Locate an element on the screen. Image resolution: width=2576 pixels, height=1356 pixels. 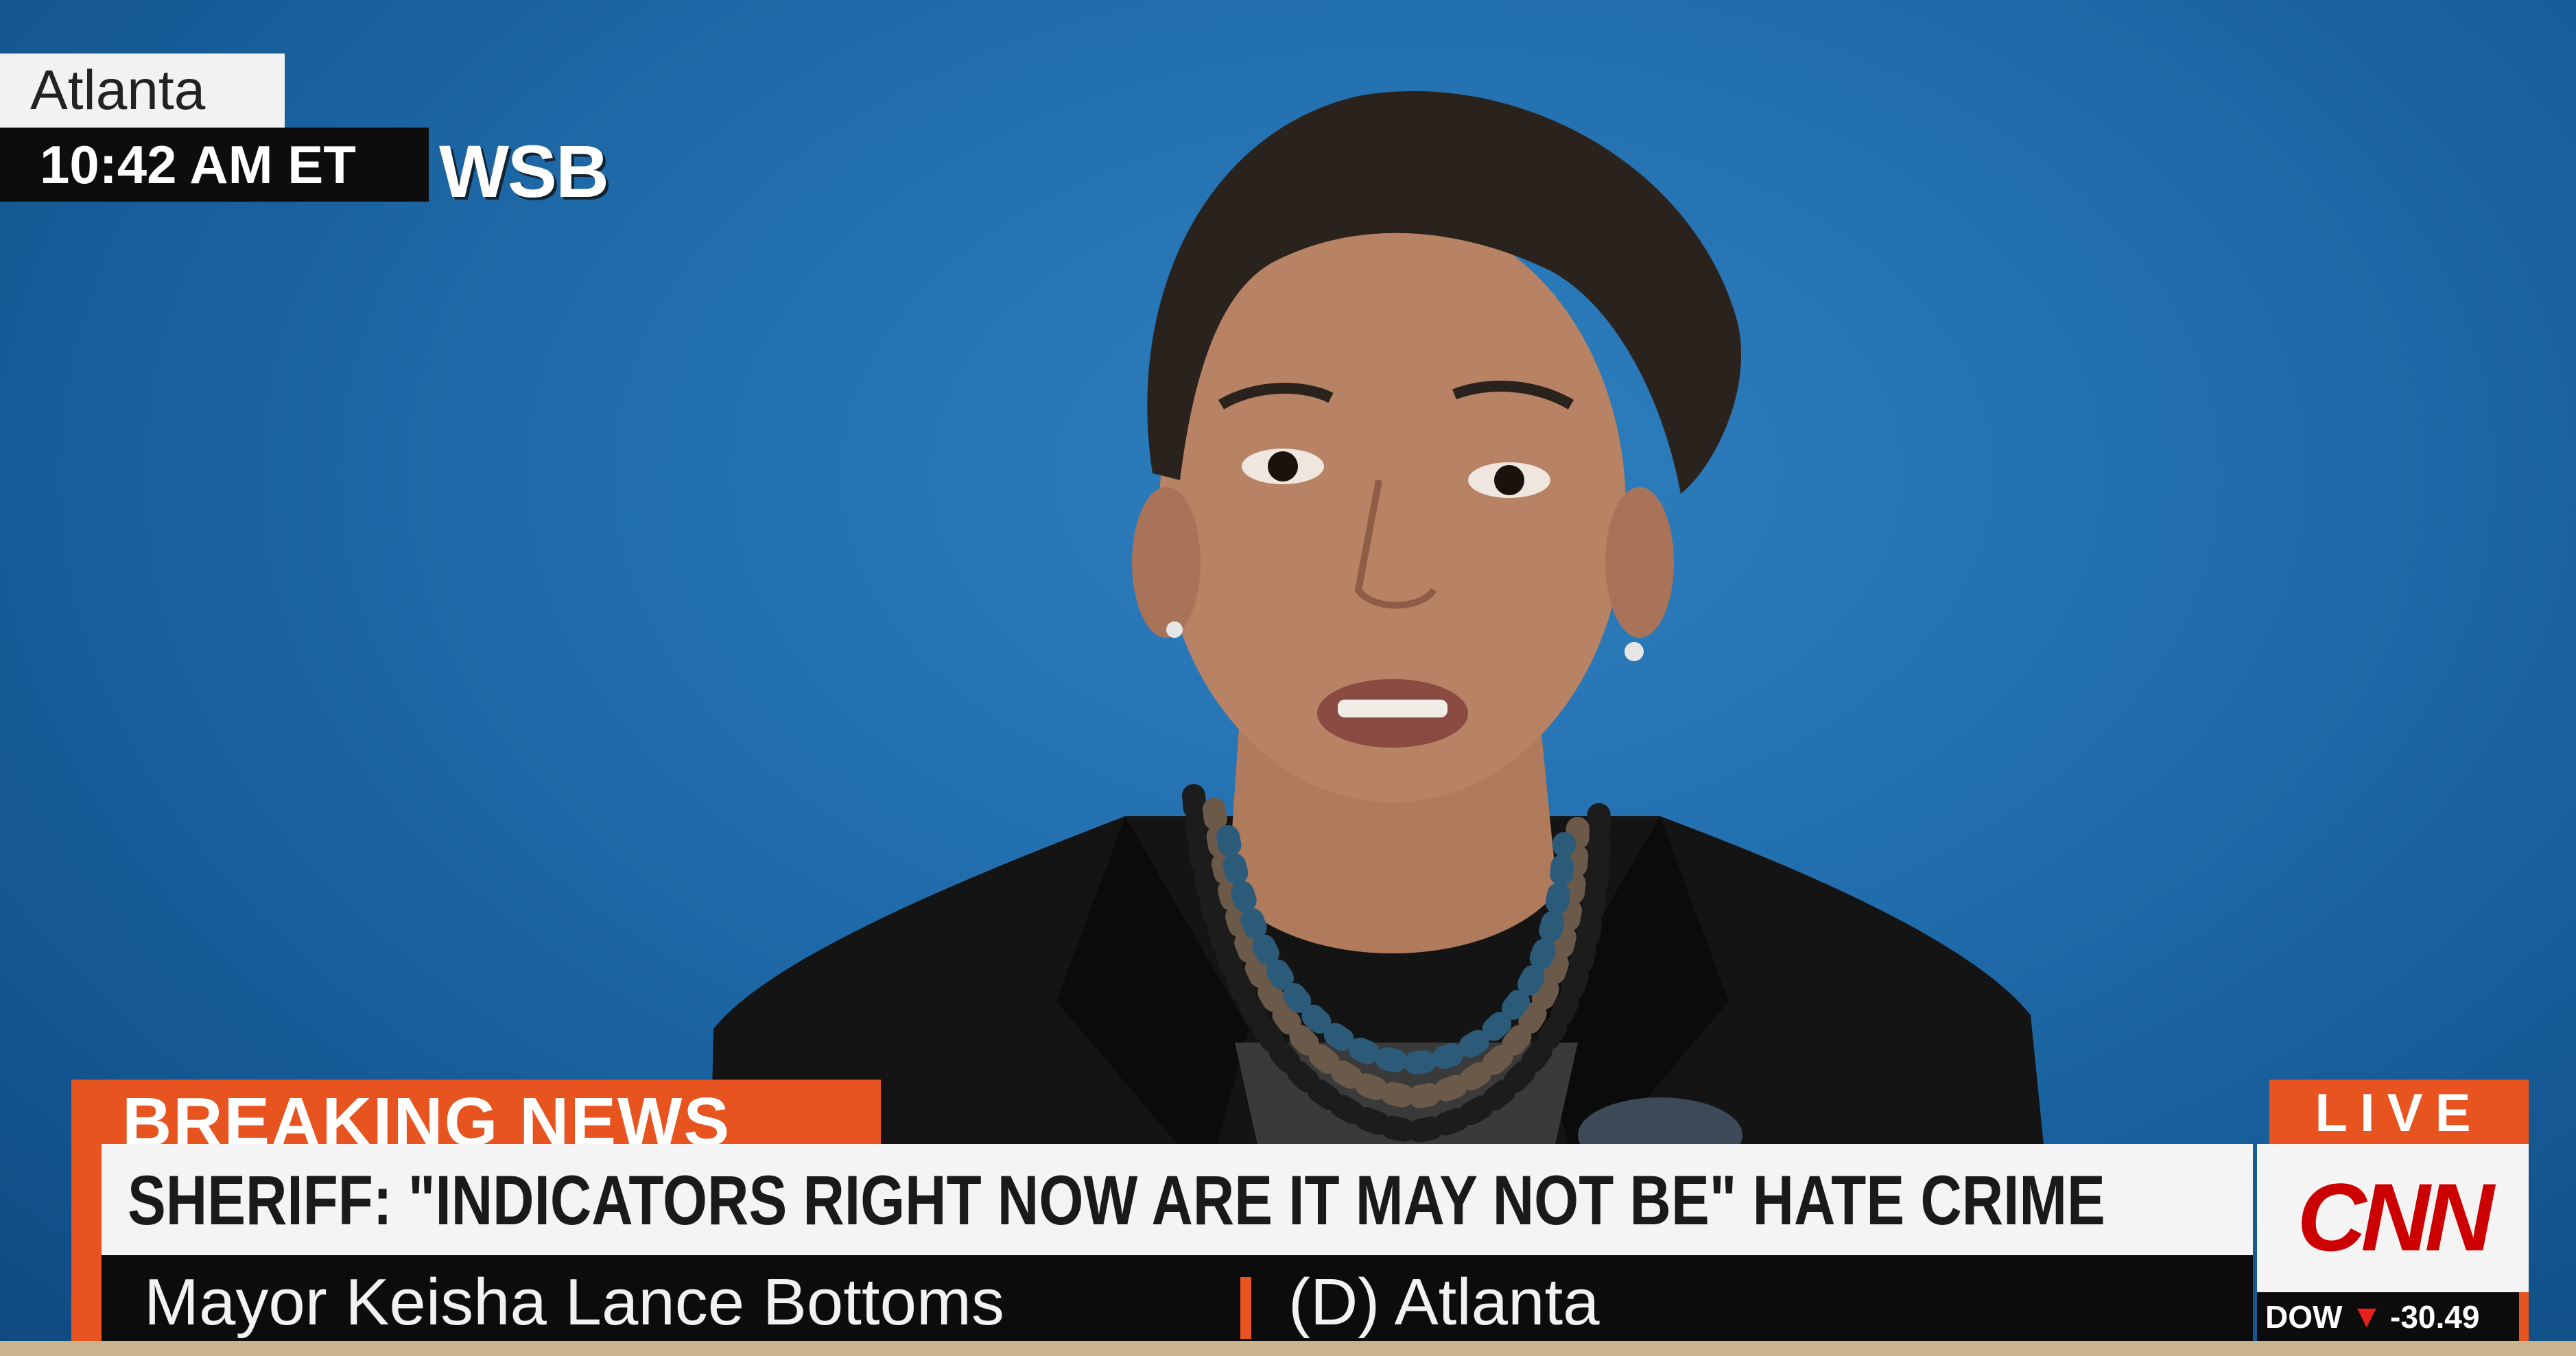
location-label: Atlanta is located at coordinates (118, 90).